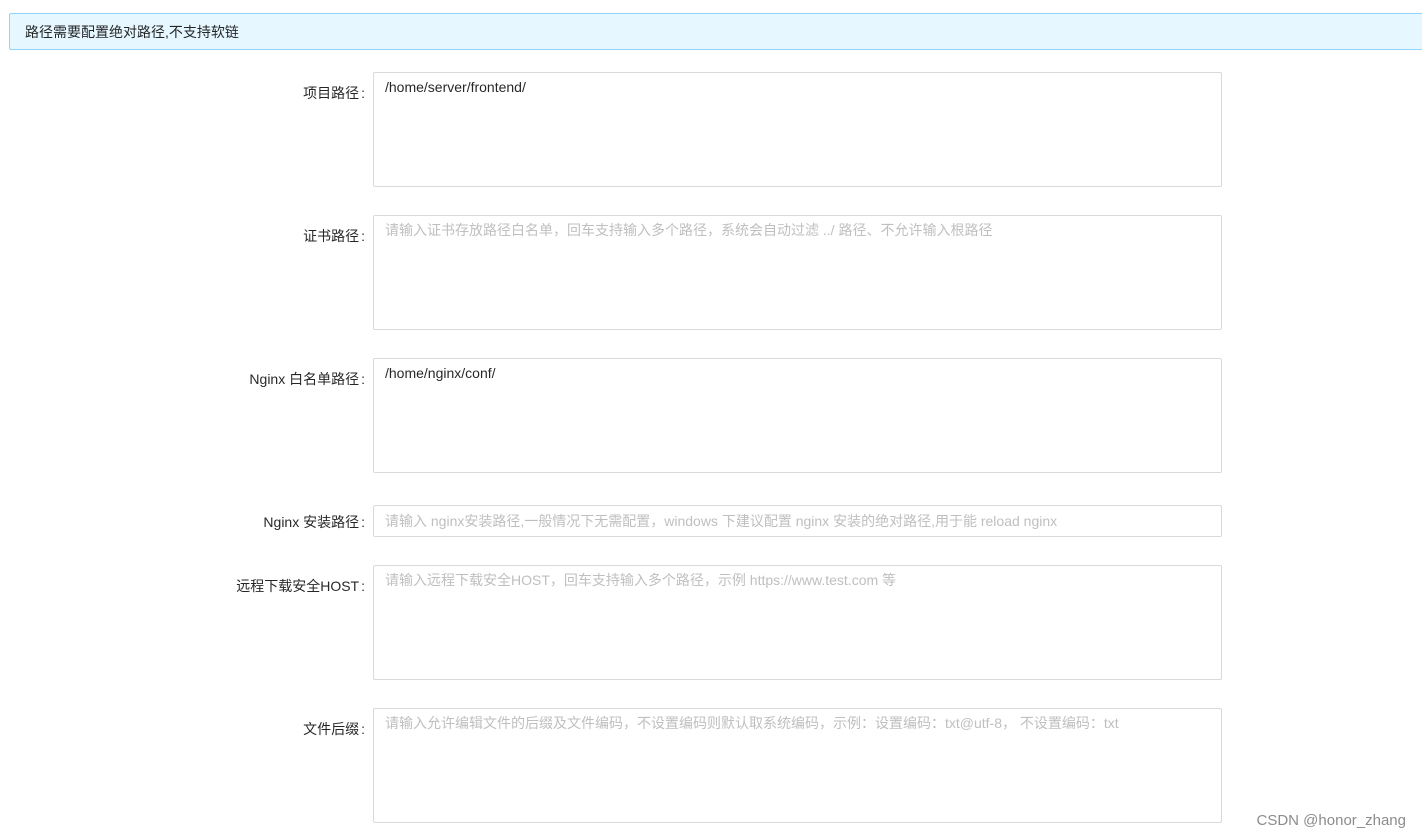 The width and height of the screenshot is (1422, 839). Describe the element at coordinates (797, 272) in the screenshot. I see `cert-path-textarea` at that location.